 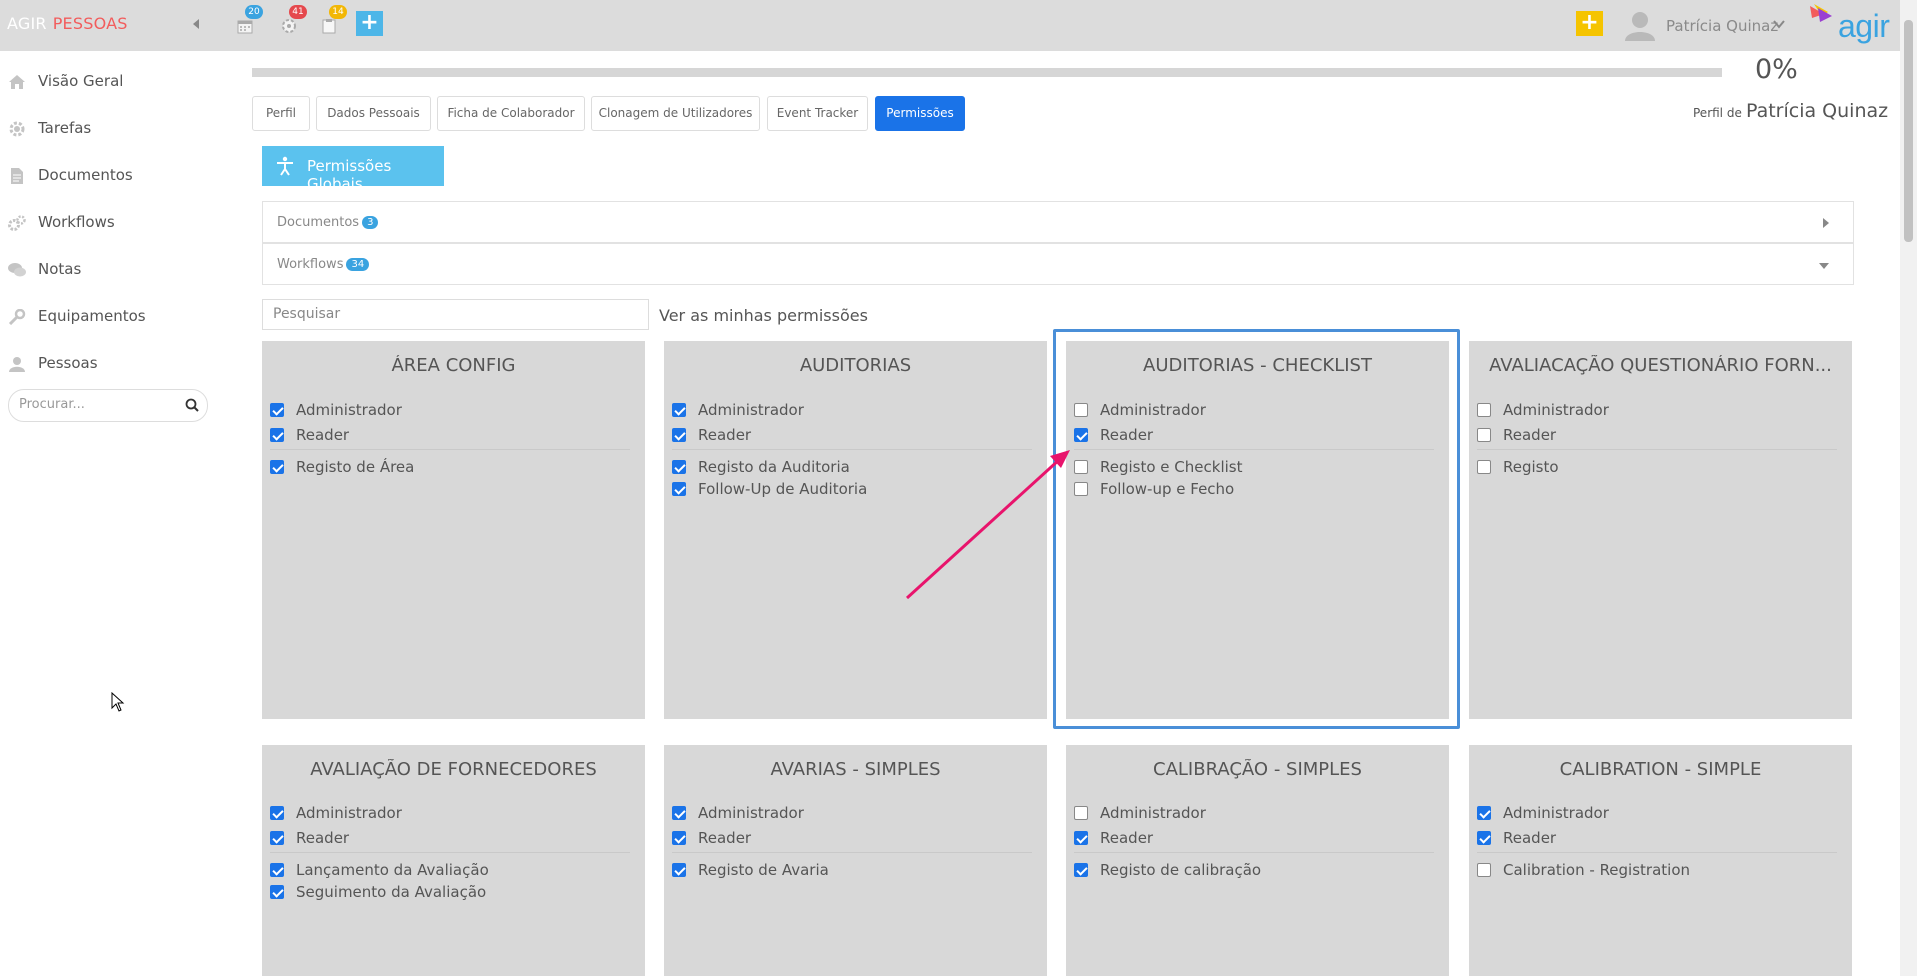 What do you see at coordinates (1790, 111) in the screenshot?
I see `profile-owner: Perfil de Patrícia Quinaz` at bounding box center [1790, 111].